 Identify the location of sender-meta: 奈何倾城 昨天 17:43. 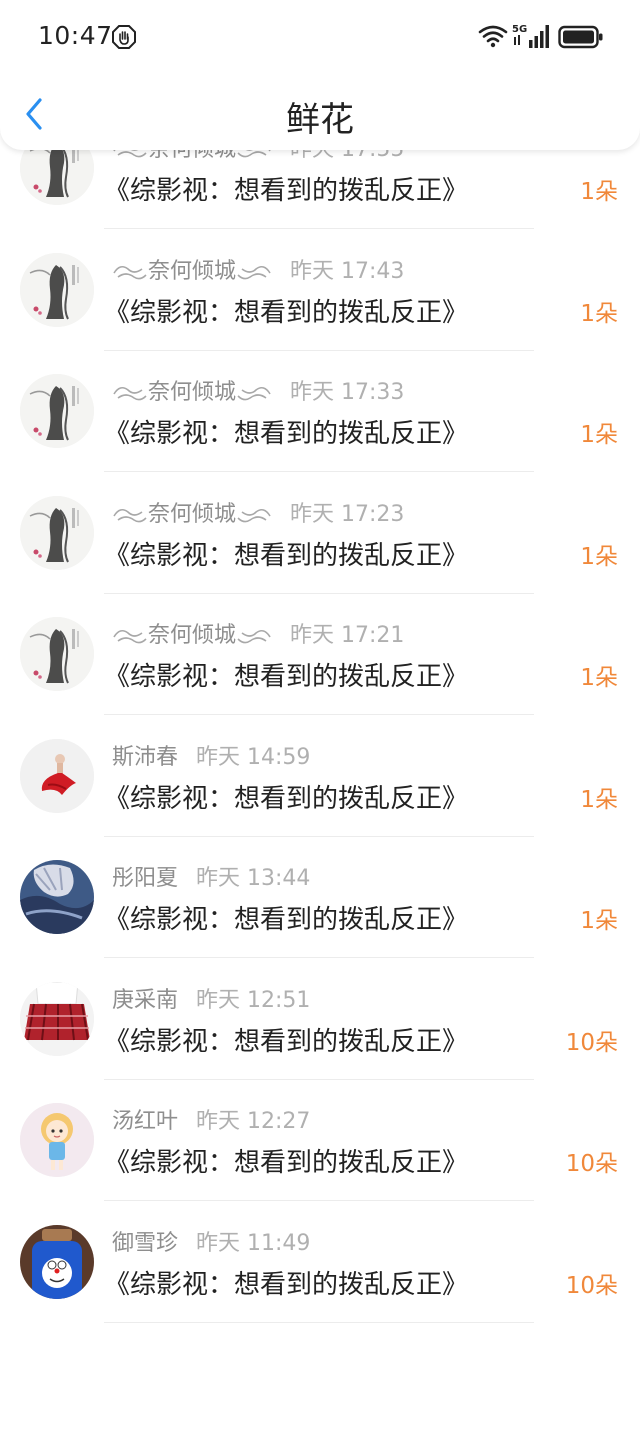
(258, 269).